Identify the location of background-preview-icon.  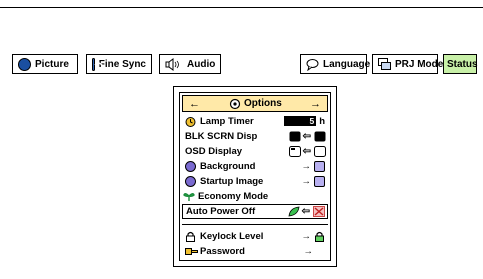
(319, 166).